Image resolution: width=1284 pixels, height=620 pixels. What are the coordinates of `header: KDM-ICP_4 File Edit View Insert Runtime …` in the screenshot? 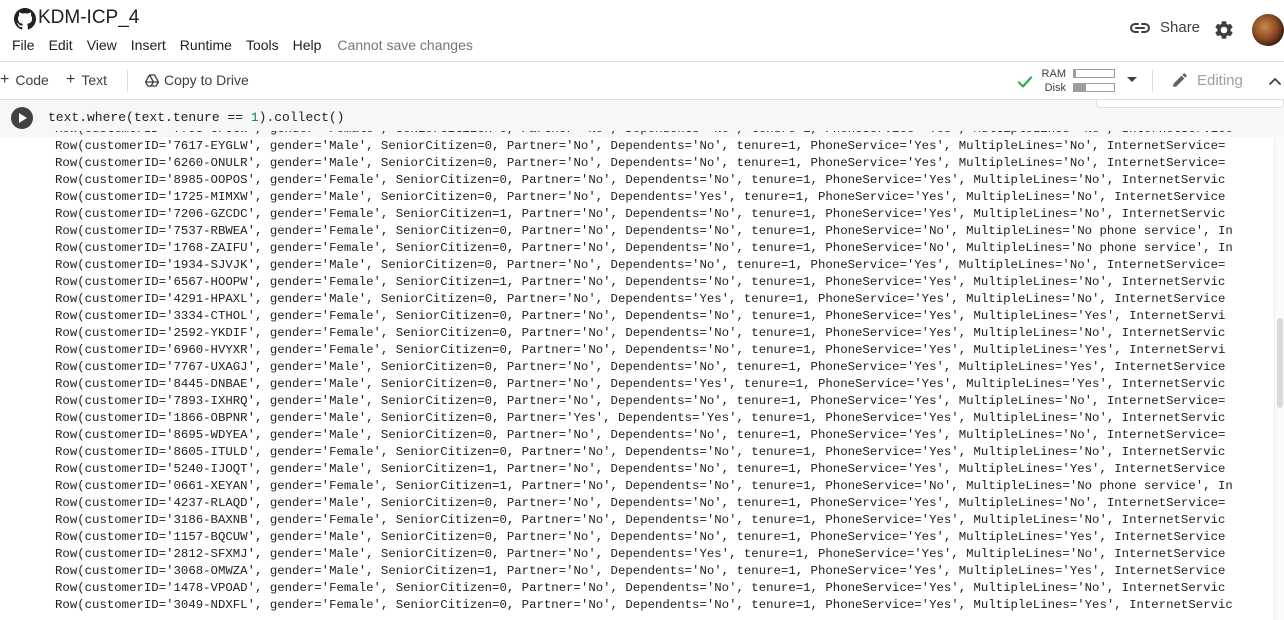 It's located at (642, 31).